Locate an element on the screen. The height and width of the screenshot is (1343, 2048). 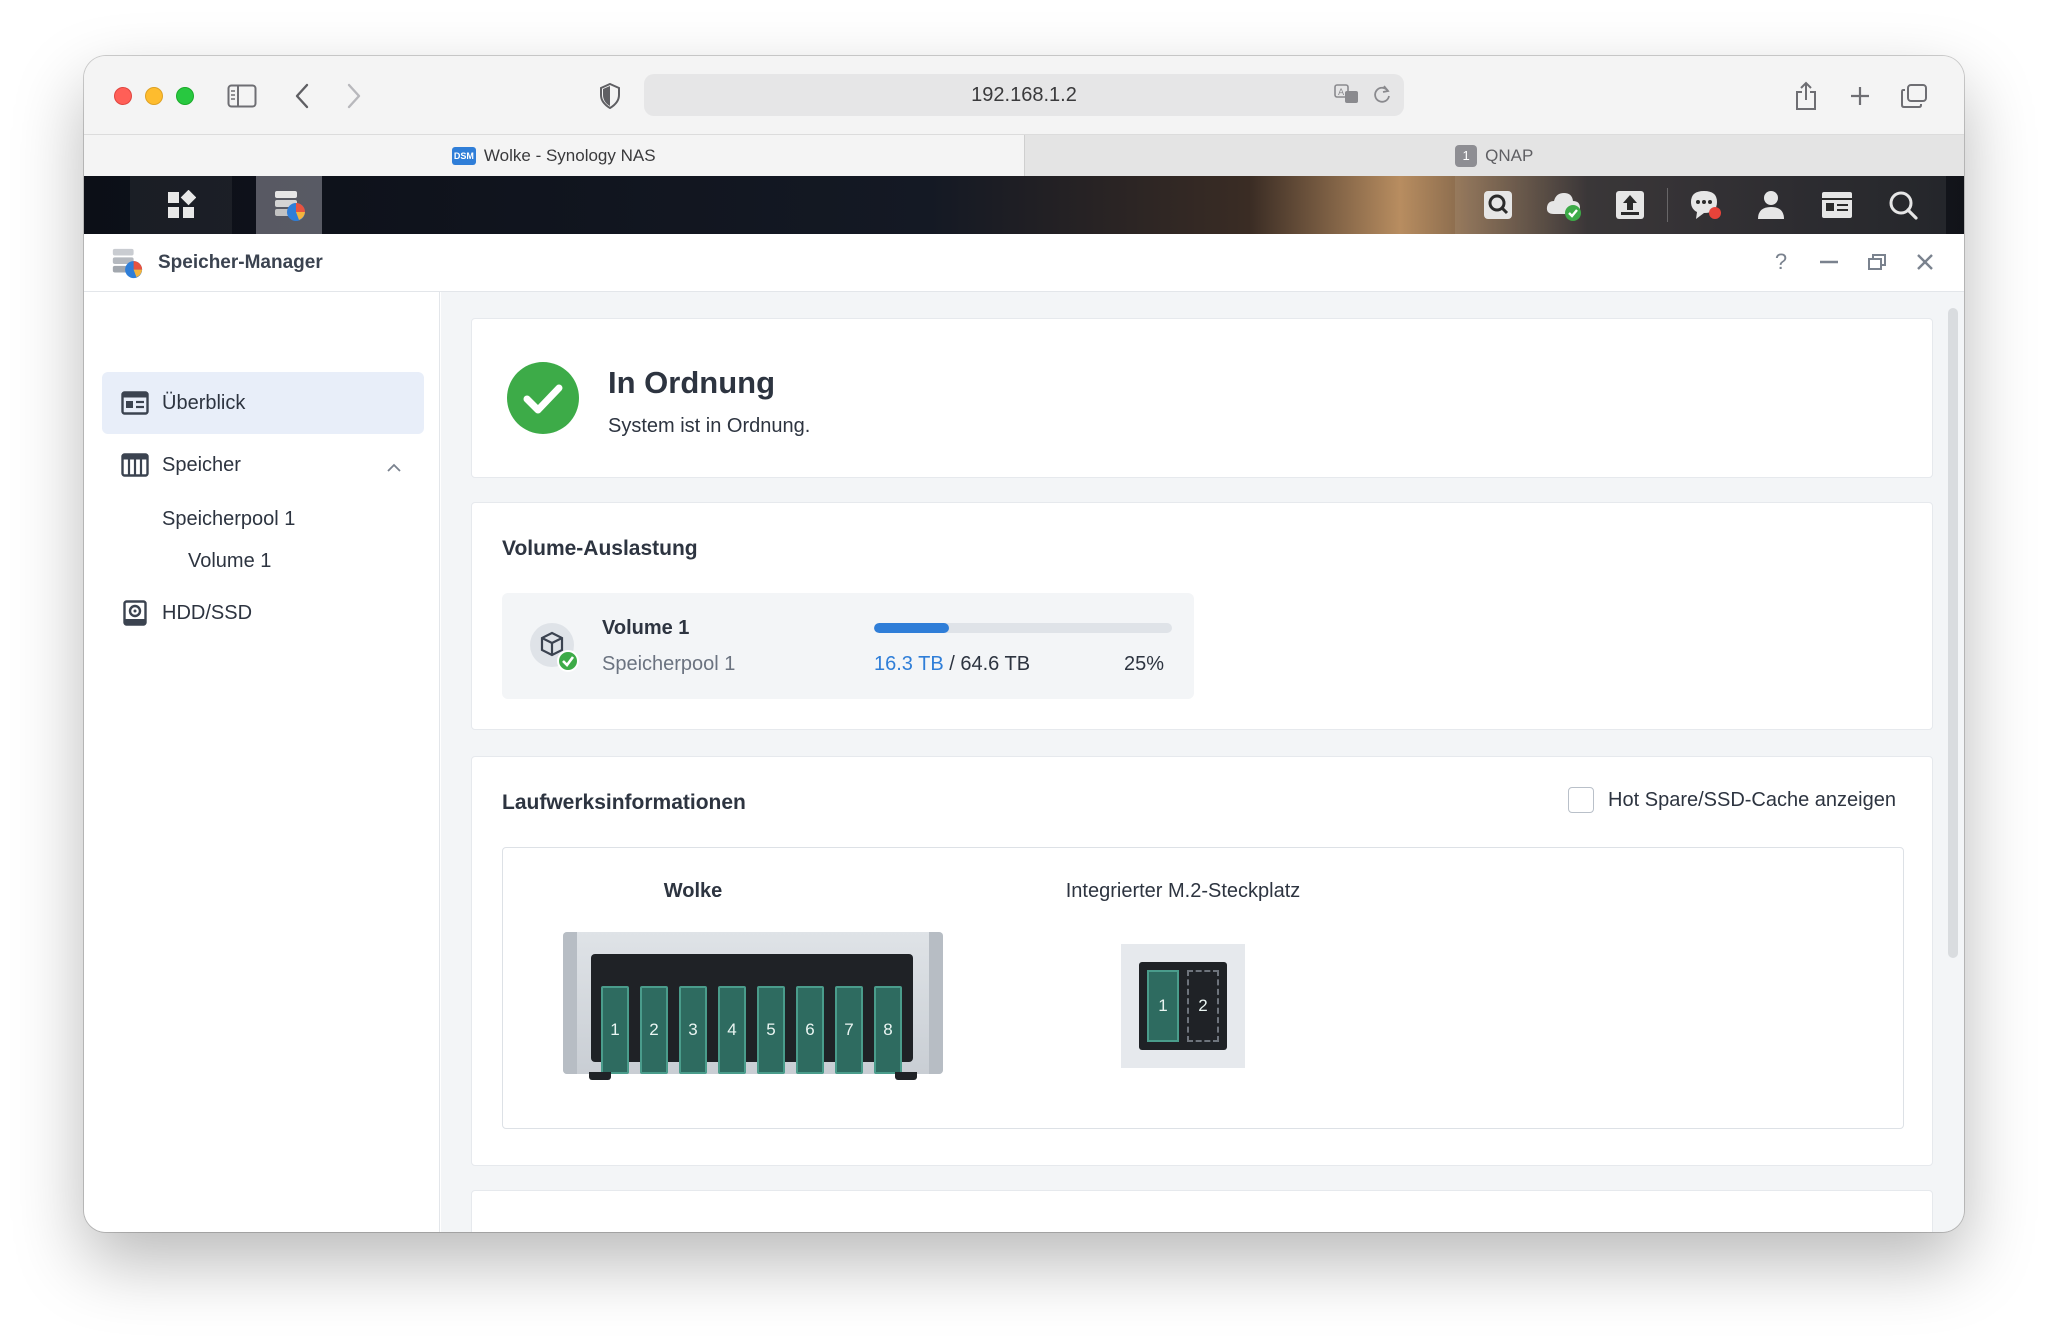
translate-icon: A is located at coordinates (1347, 97).